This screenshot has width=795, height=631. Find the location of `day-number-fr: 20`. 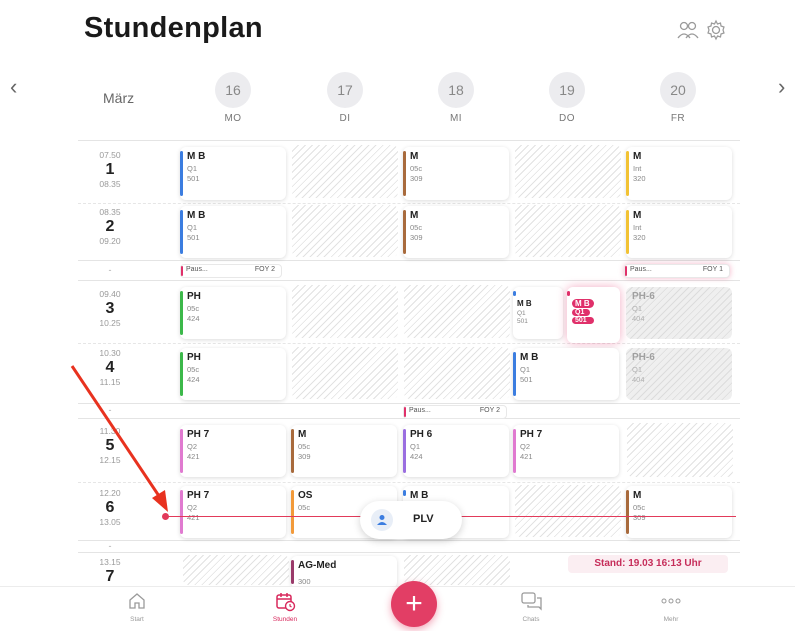

day-number-fr: 20 is located at coordinates (678, 90).